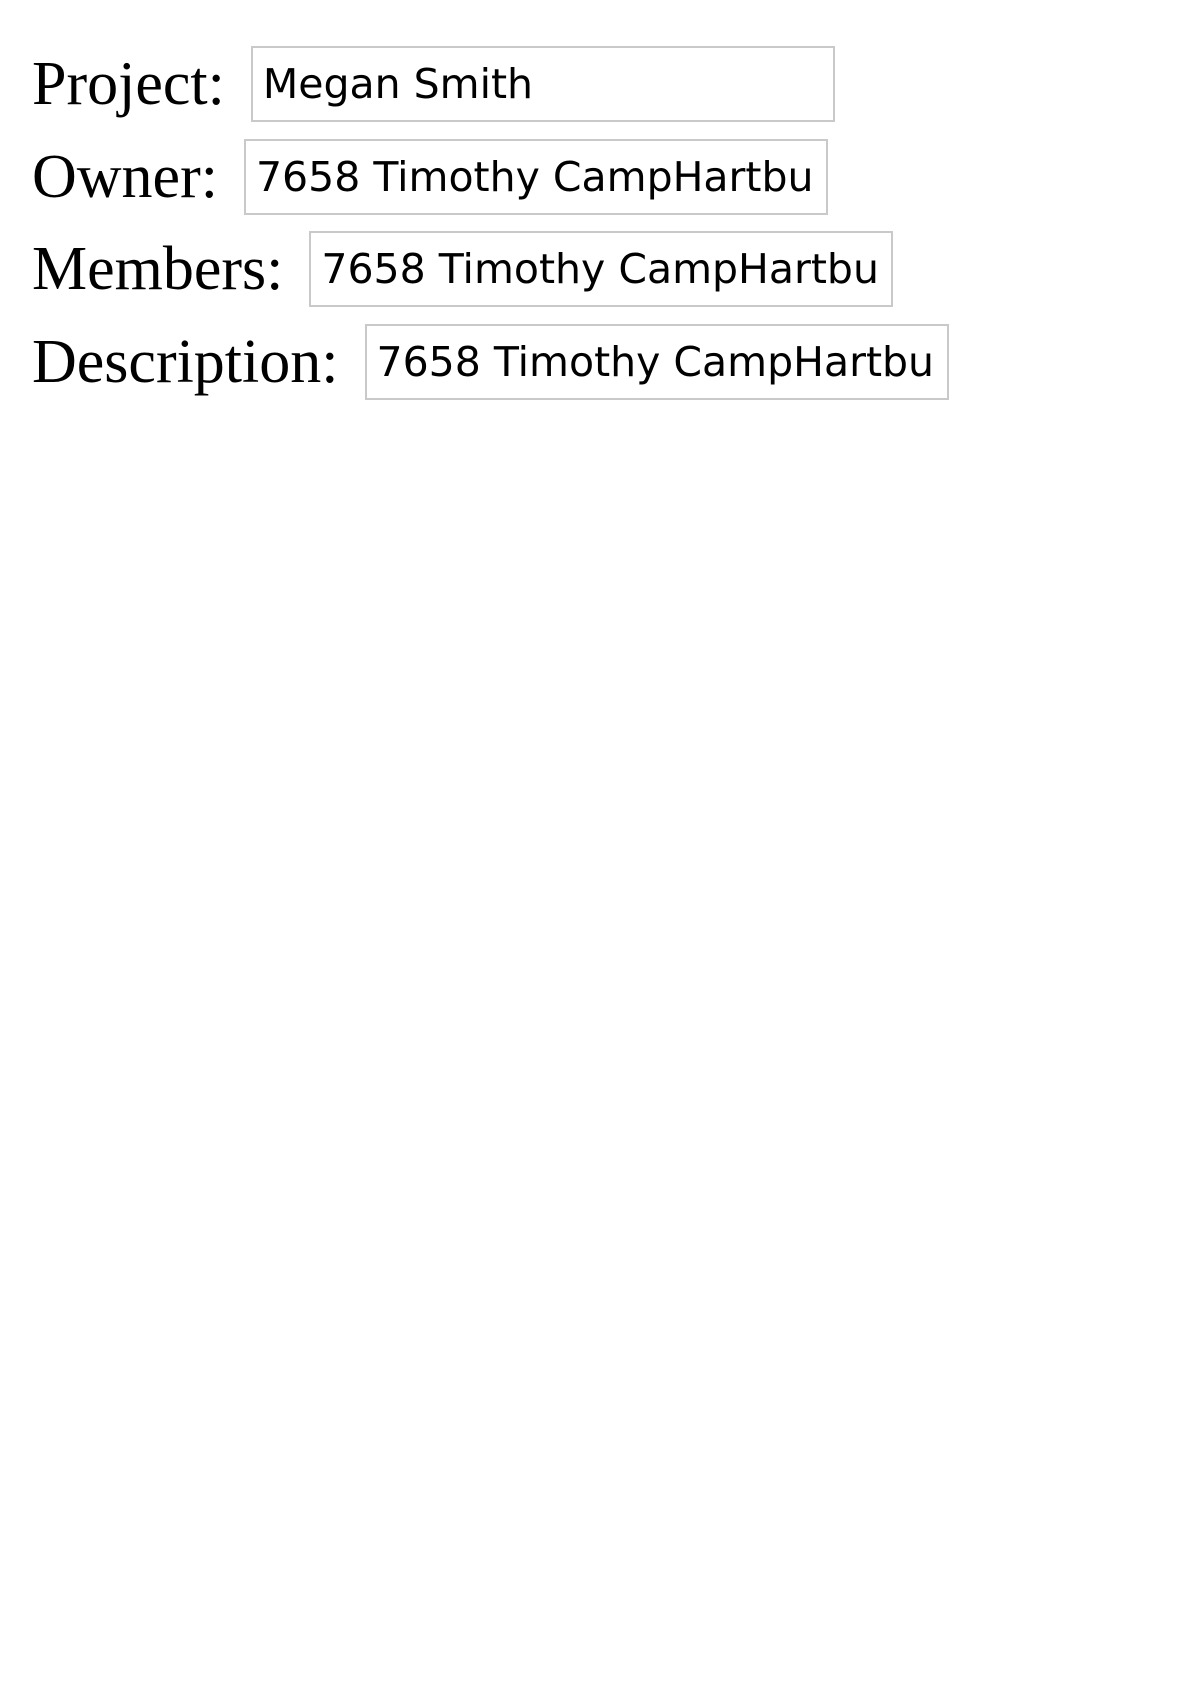 Image resolution: width=1190 pixels, height=1684 pixels. I want to click on owner-label: Owner:, so click(125, 176).